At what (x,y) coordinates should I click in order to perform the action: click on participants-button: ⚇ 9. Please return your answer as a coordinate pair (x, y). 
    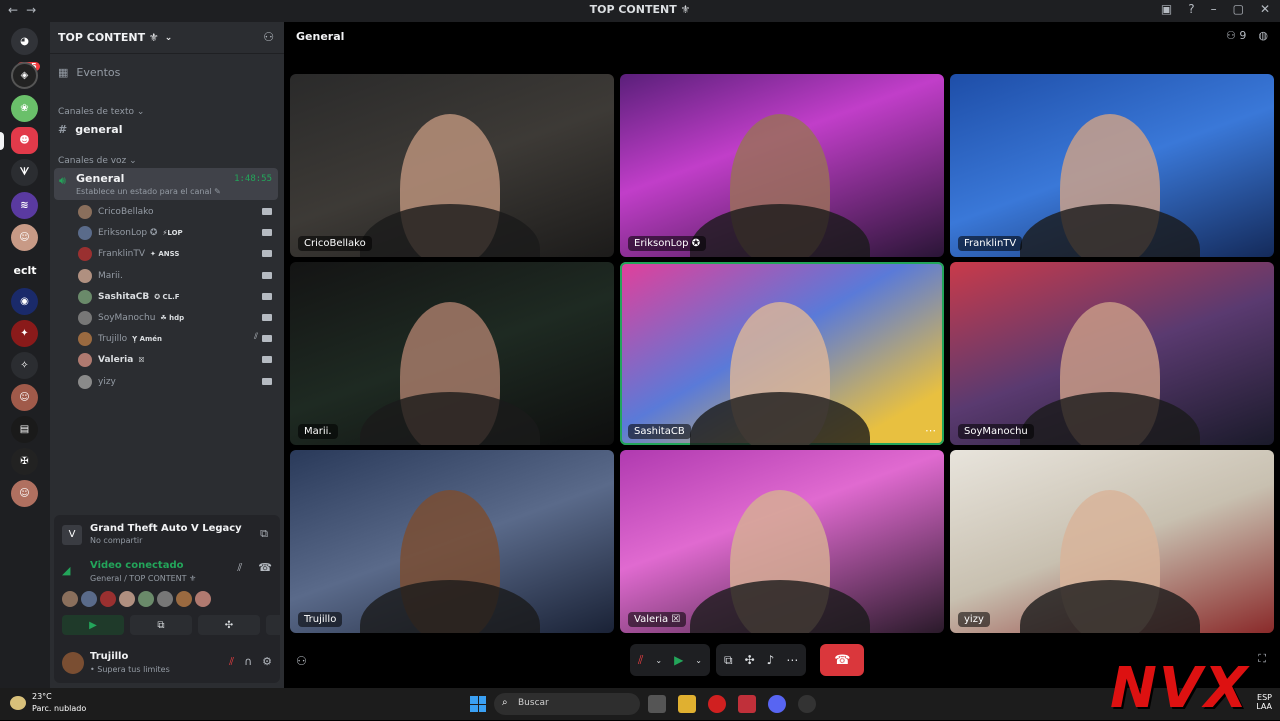
    Looking at the image, I should click on (1236, 35).